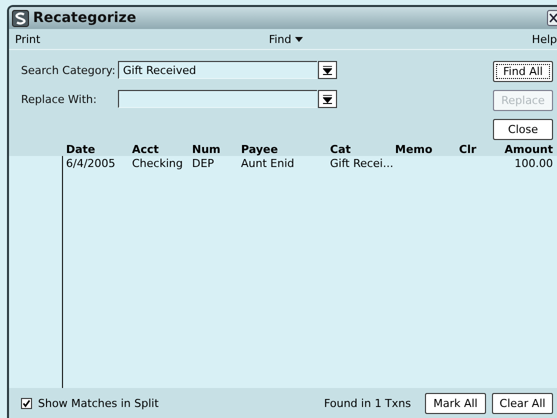 The height and width of the screenshot is (418, 557). Describe the element at coordinates (523, 71) in the screenshot. I see `action-button: Find All` at that location.